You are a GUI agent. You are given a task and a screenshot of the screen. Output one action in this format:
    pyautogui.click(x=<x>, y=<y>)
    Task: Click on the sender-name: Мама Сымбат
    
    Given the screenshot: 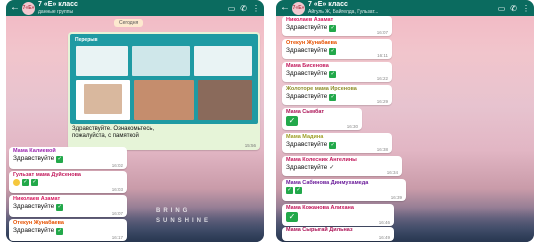 What is the action you would take?
    pyautogui.click(x=305, y=112)
    